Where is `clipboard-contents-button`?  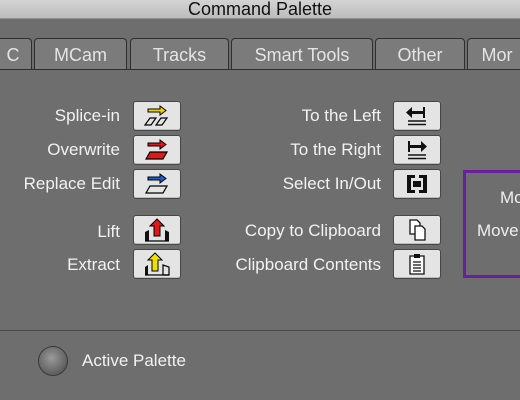
clipboard-contents-button is located at coordinates (417, 264).